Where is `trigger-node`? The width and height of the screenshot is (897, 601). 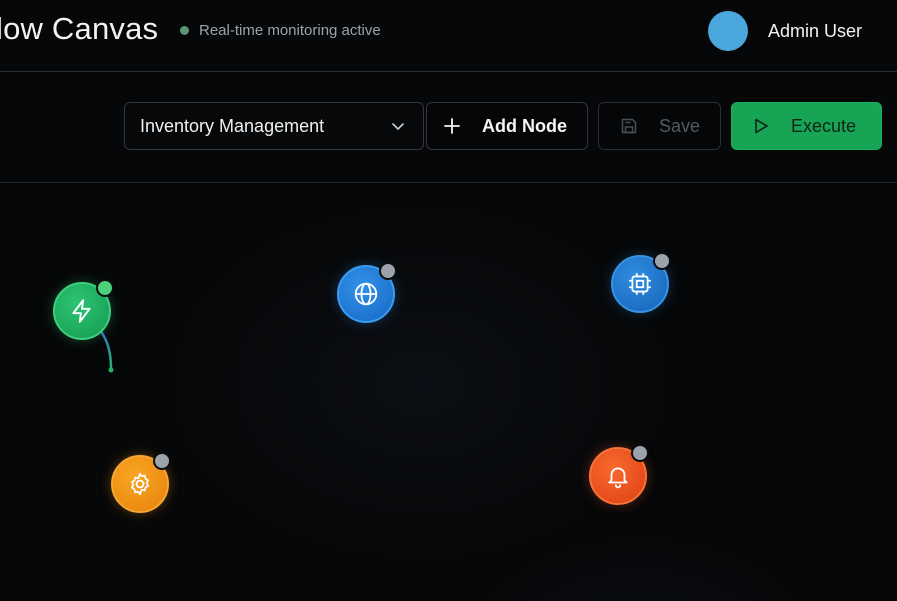
trigger-node is located at coordinates (83, 309).